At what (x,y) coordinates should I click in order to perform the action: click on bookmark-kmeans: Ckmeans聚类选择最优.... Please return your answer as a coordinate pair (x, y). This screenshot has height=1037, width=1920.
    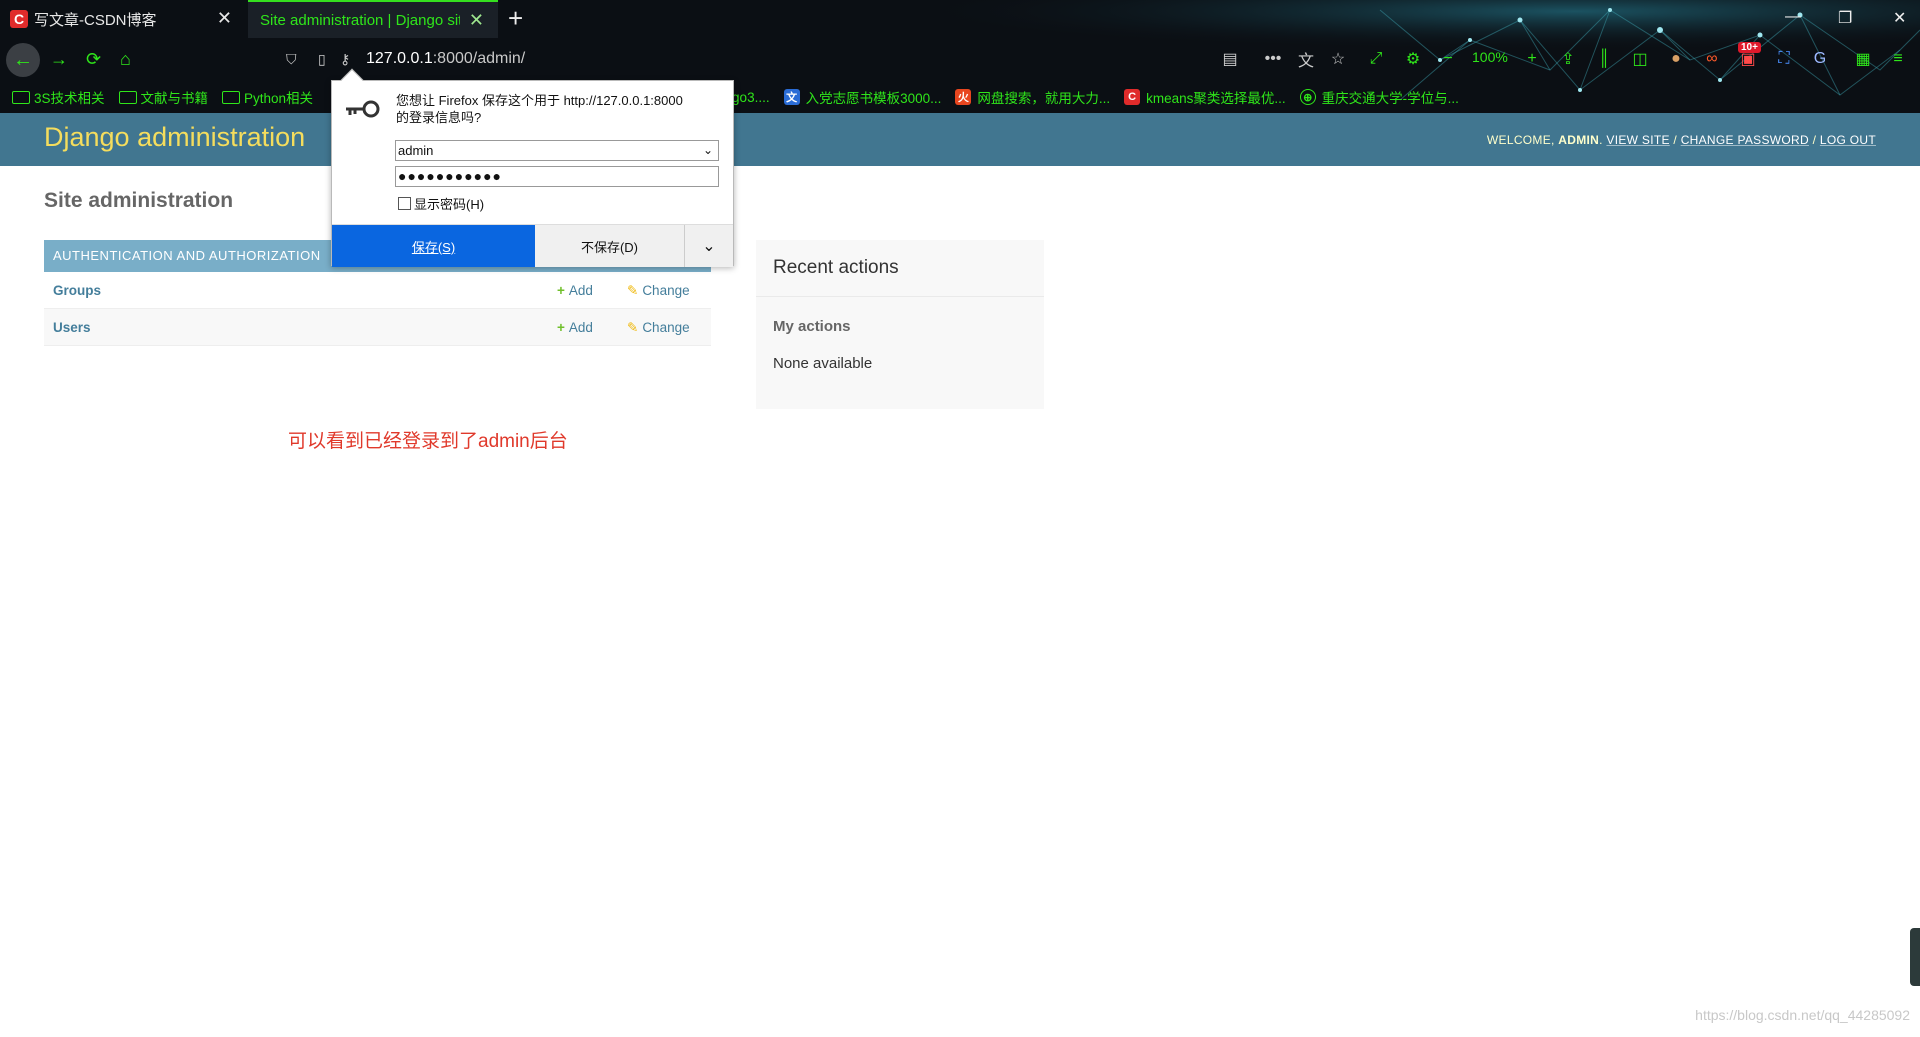
    Looking at the image, I should click on (1205, 97).